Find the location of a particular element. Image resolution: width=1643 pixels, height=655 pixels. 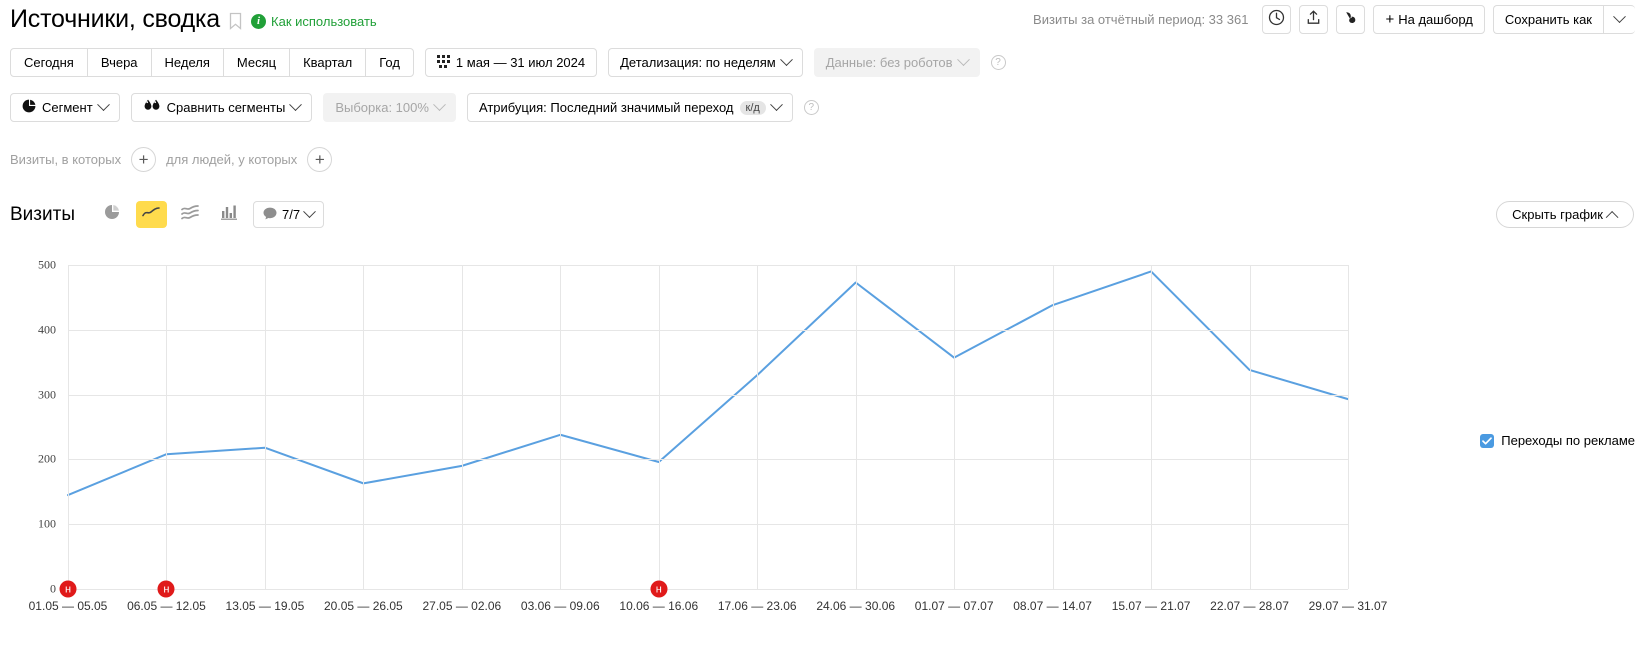

attribution-label: Атрибуция: Последний значимый переход is located at coordinates (606, 107).